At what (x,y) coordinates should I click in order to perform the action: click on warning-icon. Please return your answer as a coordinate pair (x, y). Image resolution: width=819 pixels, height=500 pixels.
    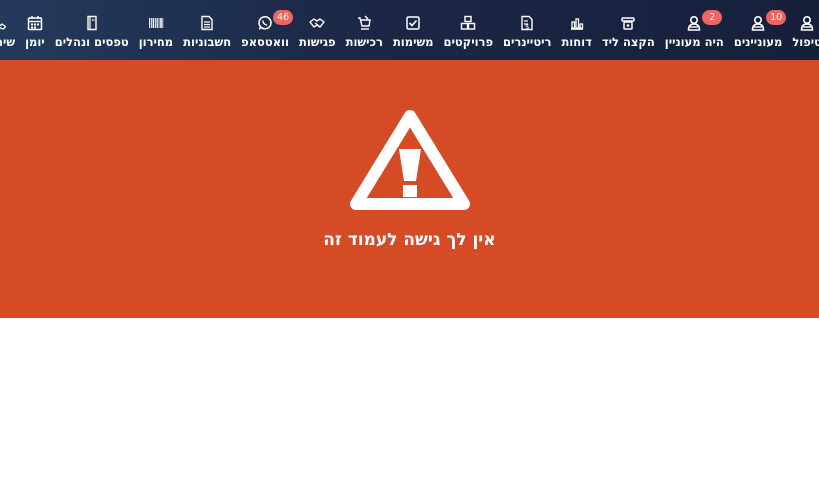
    Looking at the image, I should click on (410, 160).